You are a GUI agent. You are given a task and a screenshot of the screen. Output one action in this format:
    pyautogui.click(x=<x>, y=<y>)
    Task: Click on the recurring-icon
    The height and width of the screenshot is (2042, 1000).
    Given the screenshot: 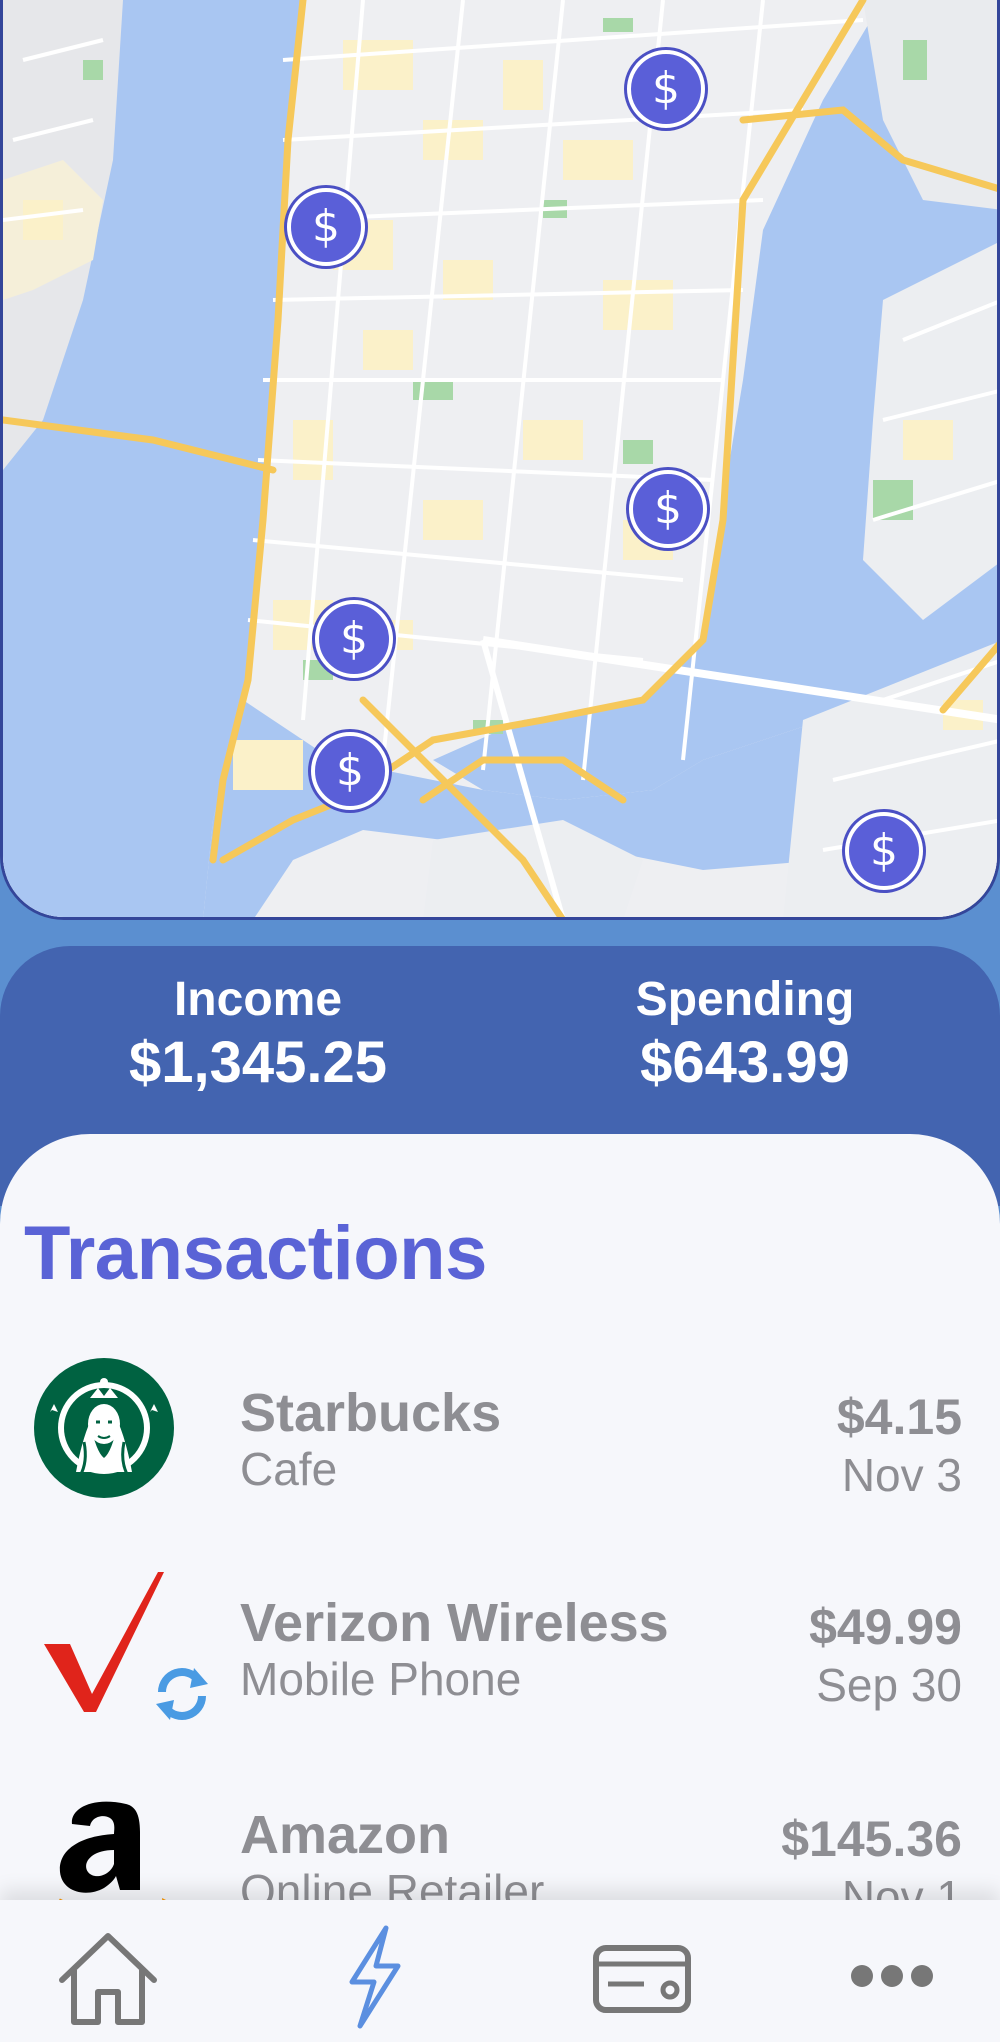 What is the action you would take?
    pyautogui.click(x=182, y=1694)
    